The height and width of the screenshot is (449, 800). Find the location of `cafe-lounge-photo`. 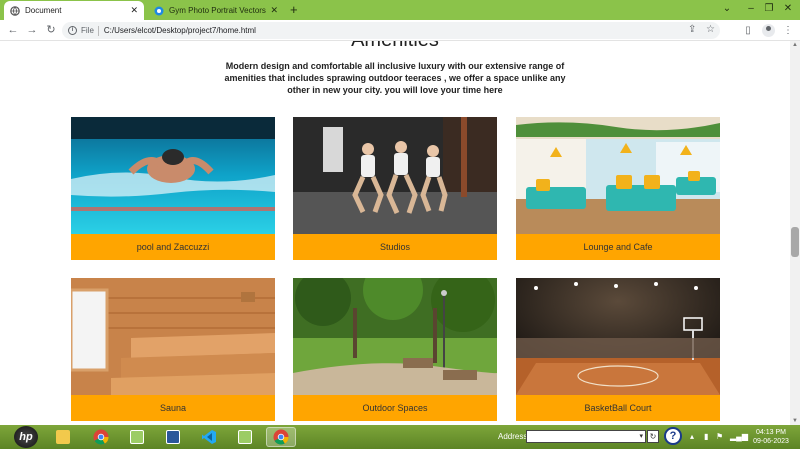

cafe-lounge-photo is located at coordinates (618, 175).